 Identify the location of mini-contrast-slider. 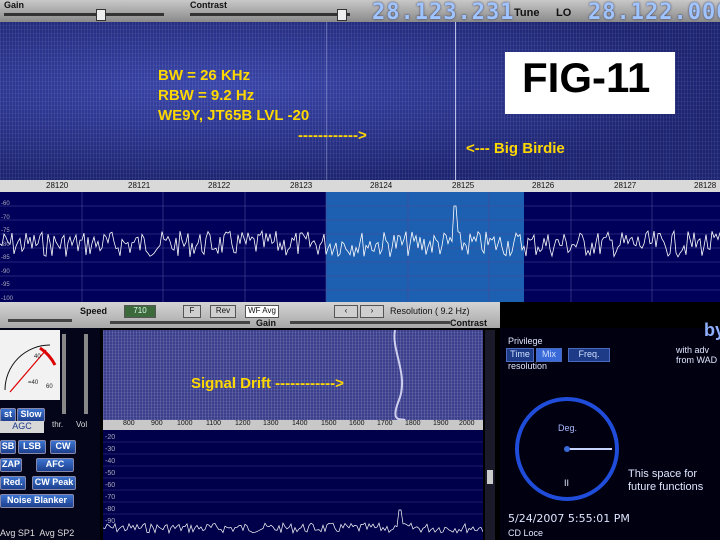
(370, 322).